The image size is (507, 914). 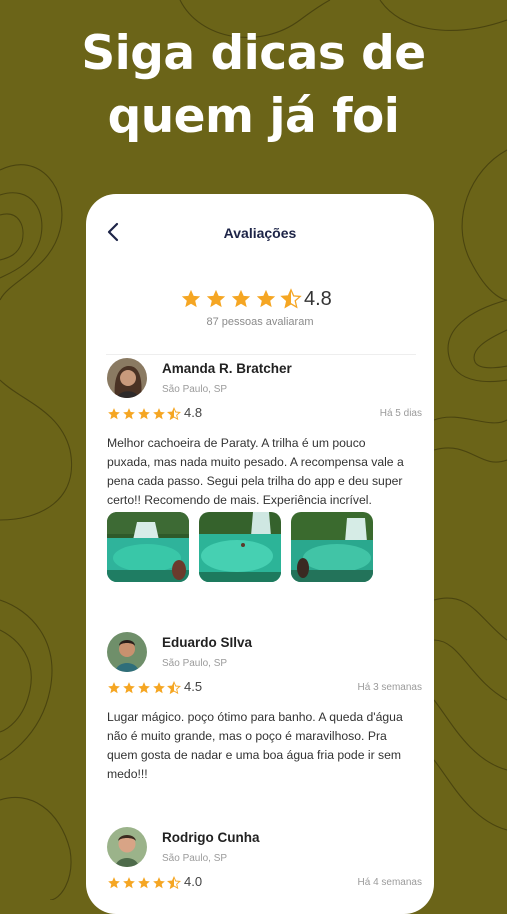 I want to click on review-time: Há 4 semanas, so click(x=389, y=882).